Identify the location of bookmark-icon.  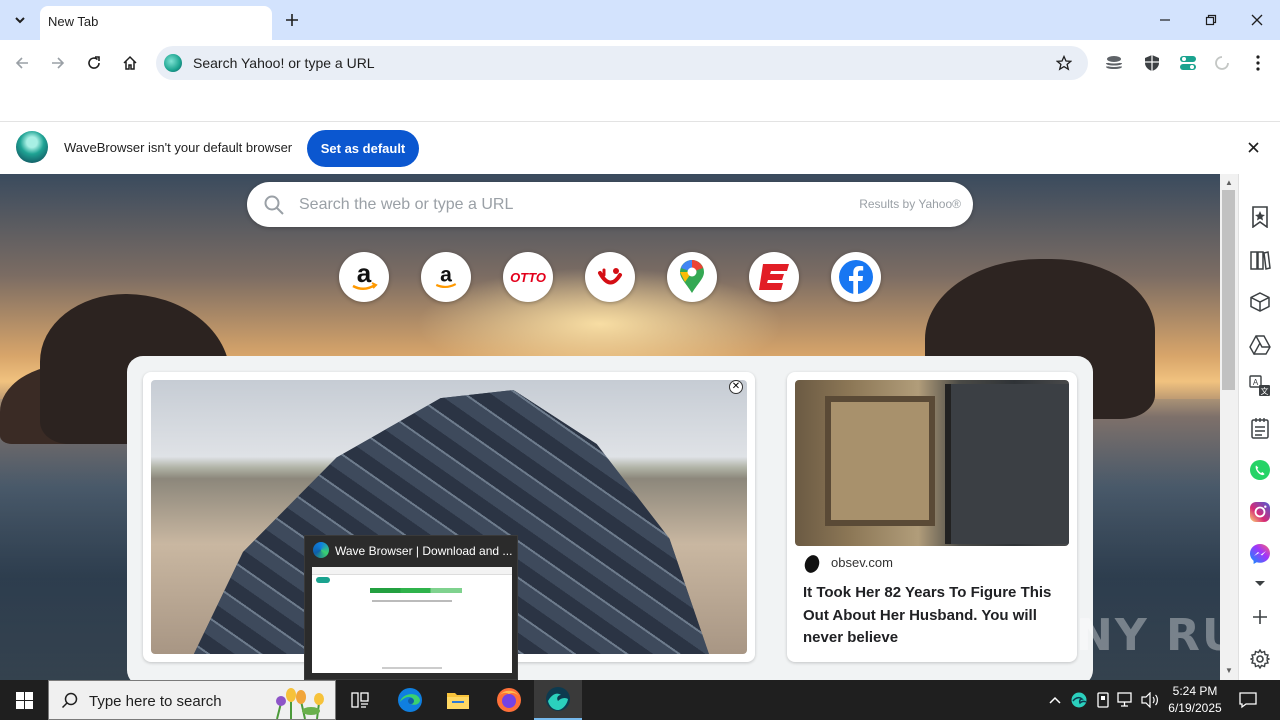
(1260, 217).